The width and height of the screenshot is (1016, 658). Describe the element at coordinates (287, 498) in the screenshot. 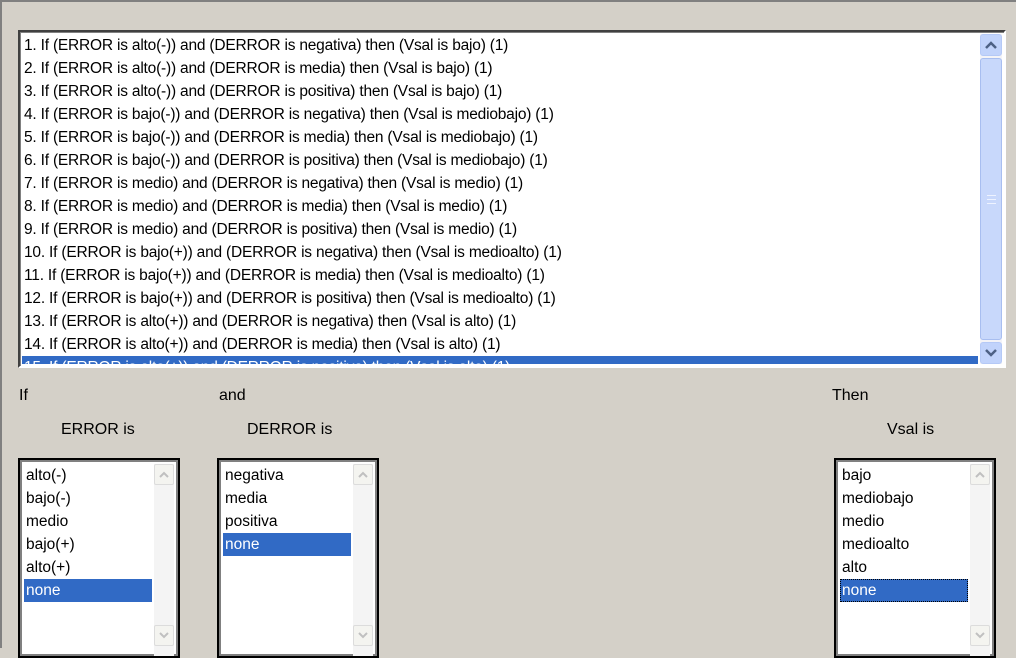

I see `derror-option: media` at that location.